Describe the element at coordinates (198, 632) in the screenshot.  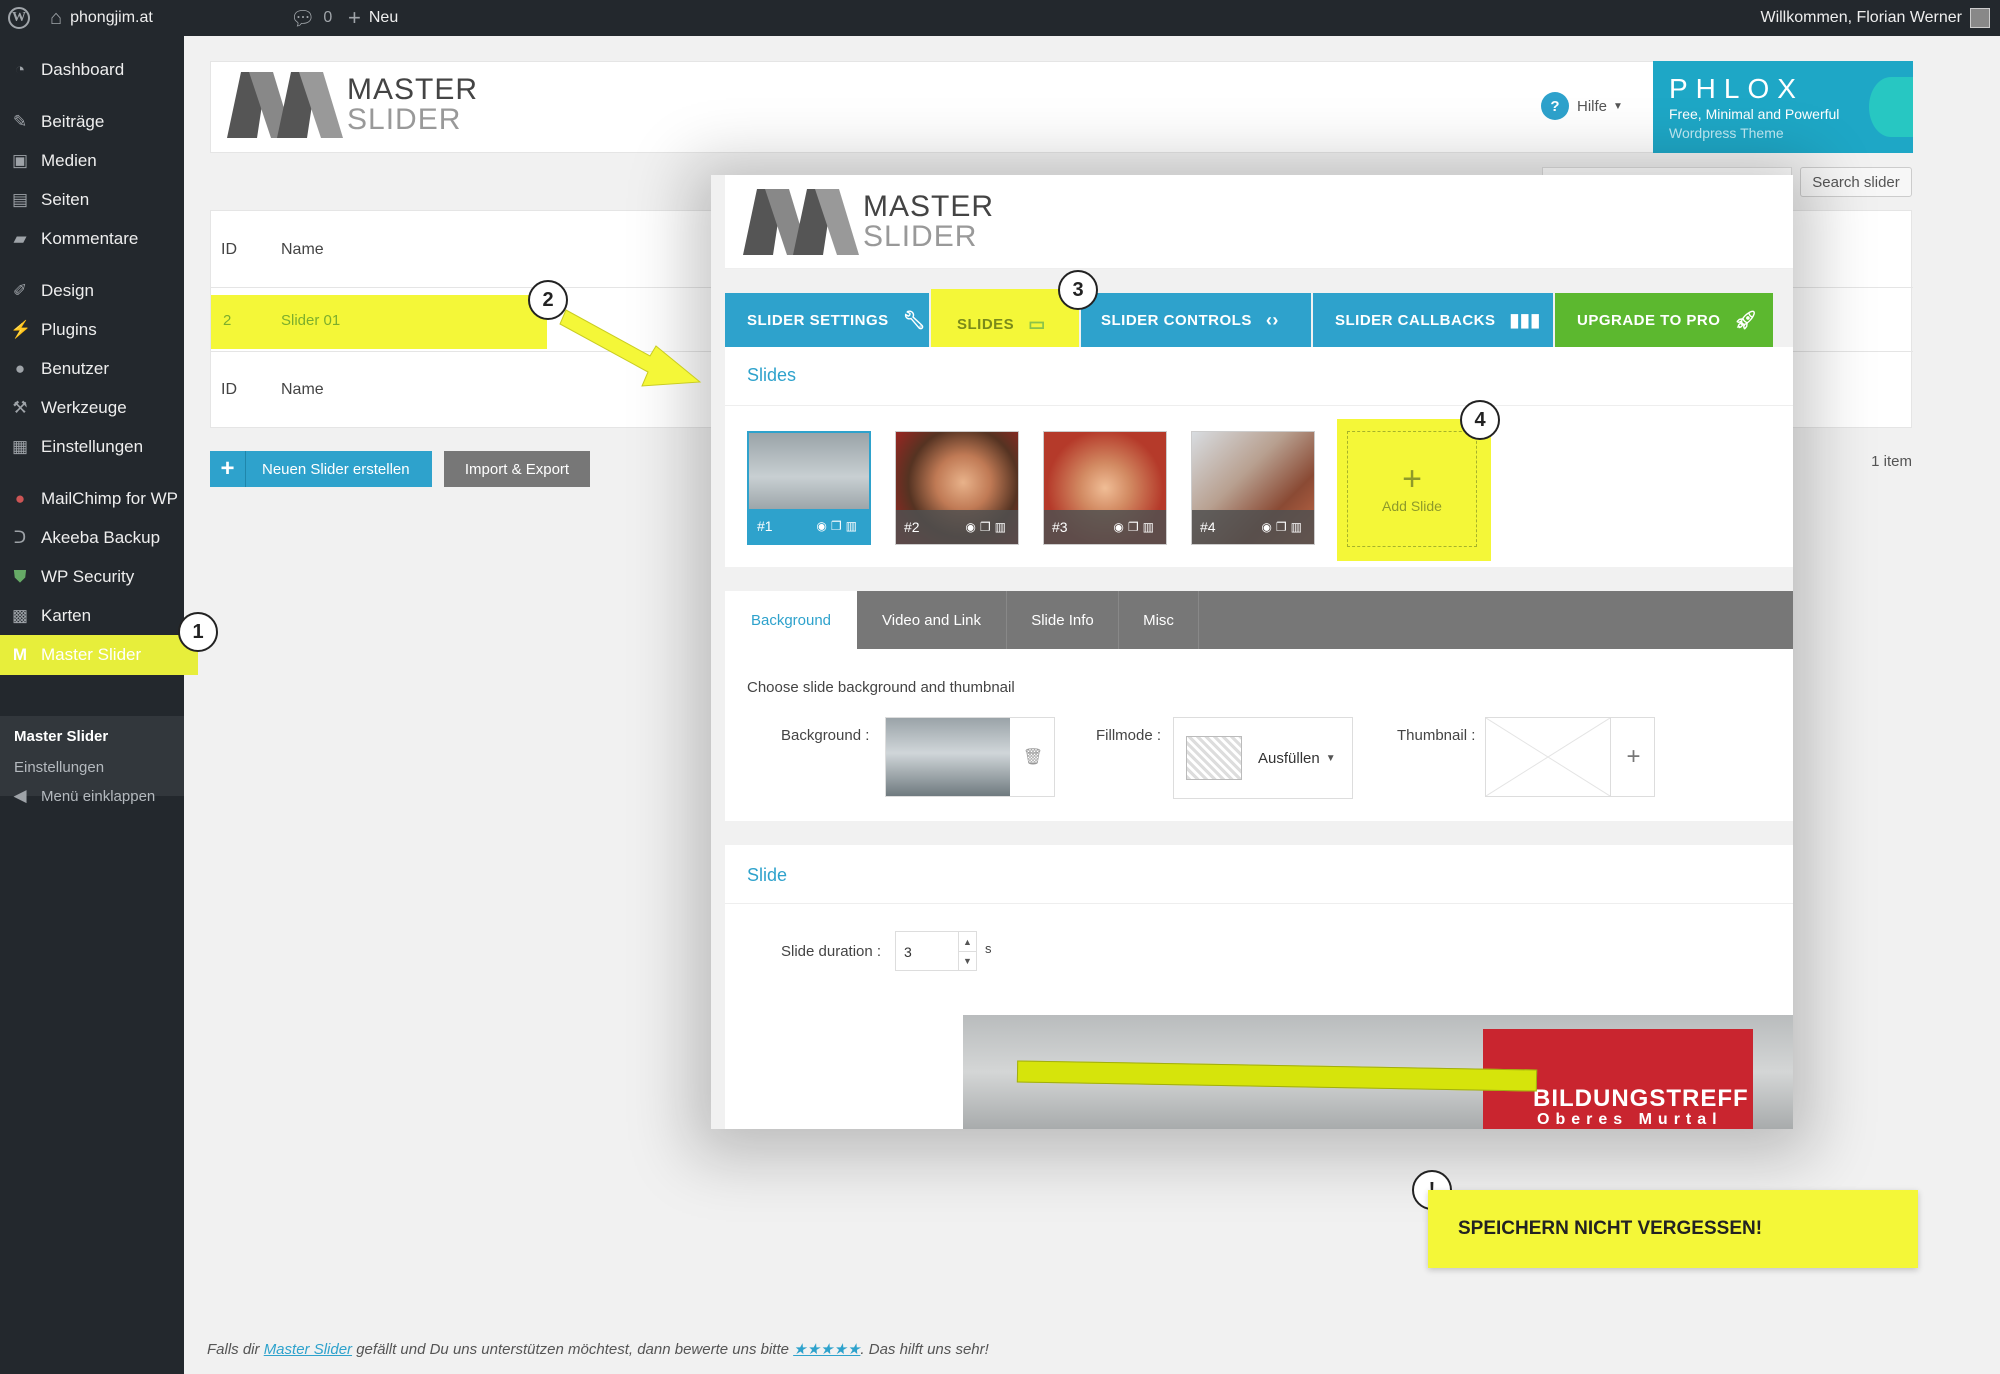
I see `callout-1: 1` at that location.